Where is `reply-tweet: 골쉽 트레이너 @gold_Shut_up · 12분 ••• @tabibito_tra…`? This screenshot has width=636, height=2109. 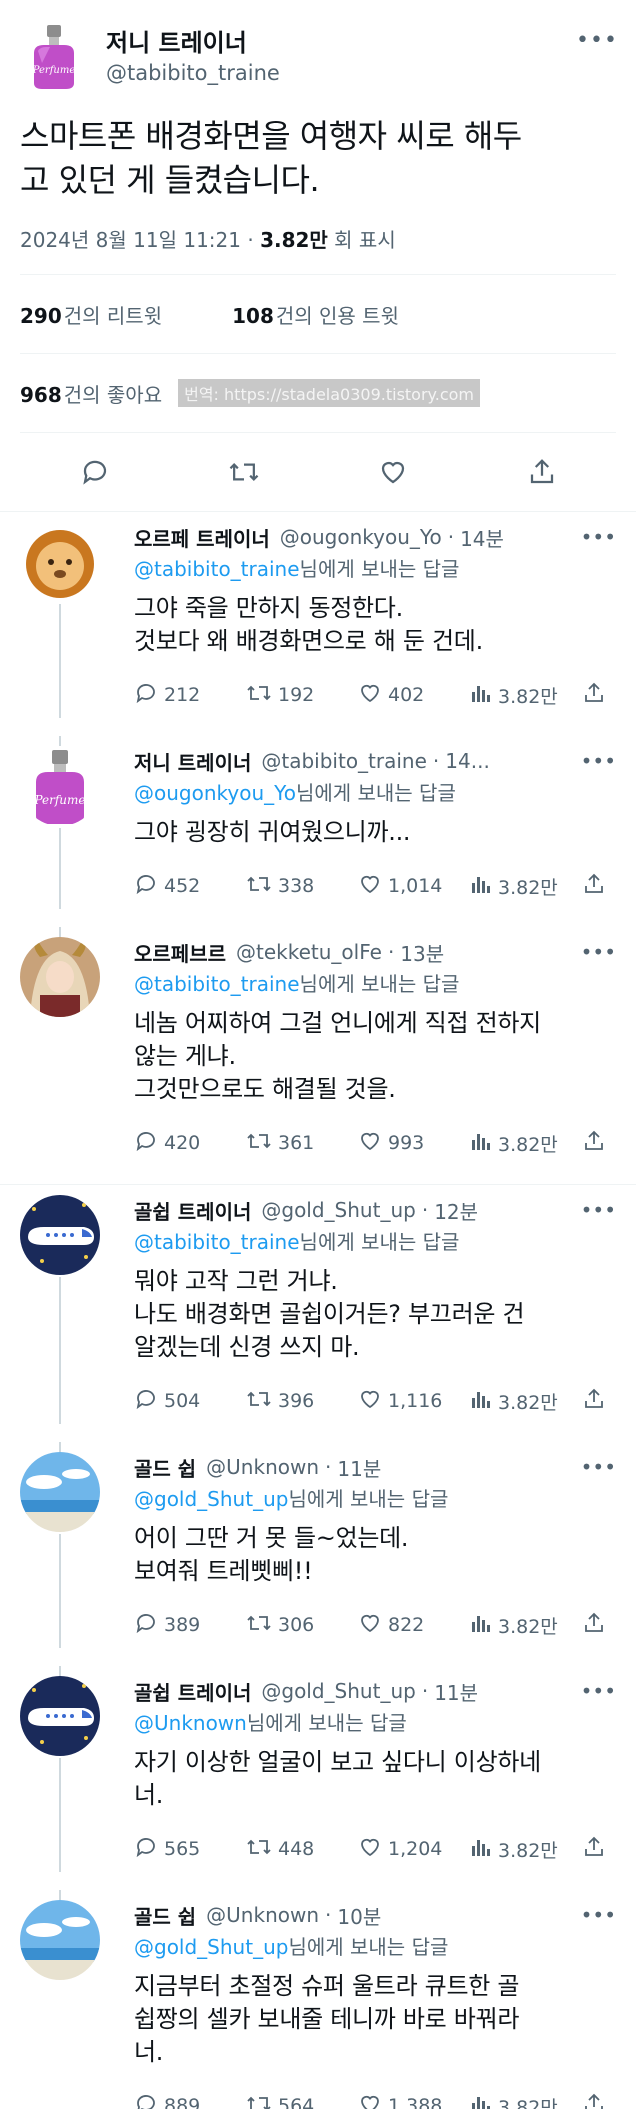 reply-tweet: 골쉽 트레이너 @gold_Shut_up · 12분 ••• @tabibito_tra… is located at coordinates (318, 1304).